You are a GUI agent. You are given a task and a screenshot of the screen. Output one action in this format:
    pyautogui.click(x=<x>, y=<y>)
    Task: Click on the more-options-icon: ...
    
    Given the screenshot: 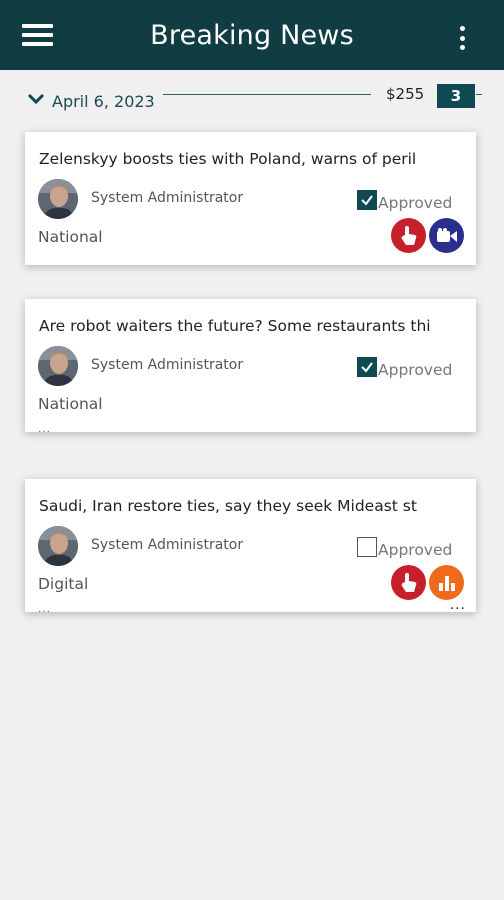 What is the action you would take?
    pyautogui.click(x=458, y=605)
    